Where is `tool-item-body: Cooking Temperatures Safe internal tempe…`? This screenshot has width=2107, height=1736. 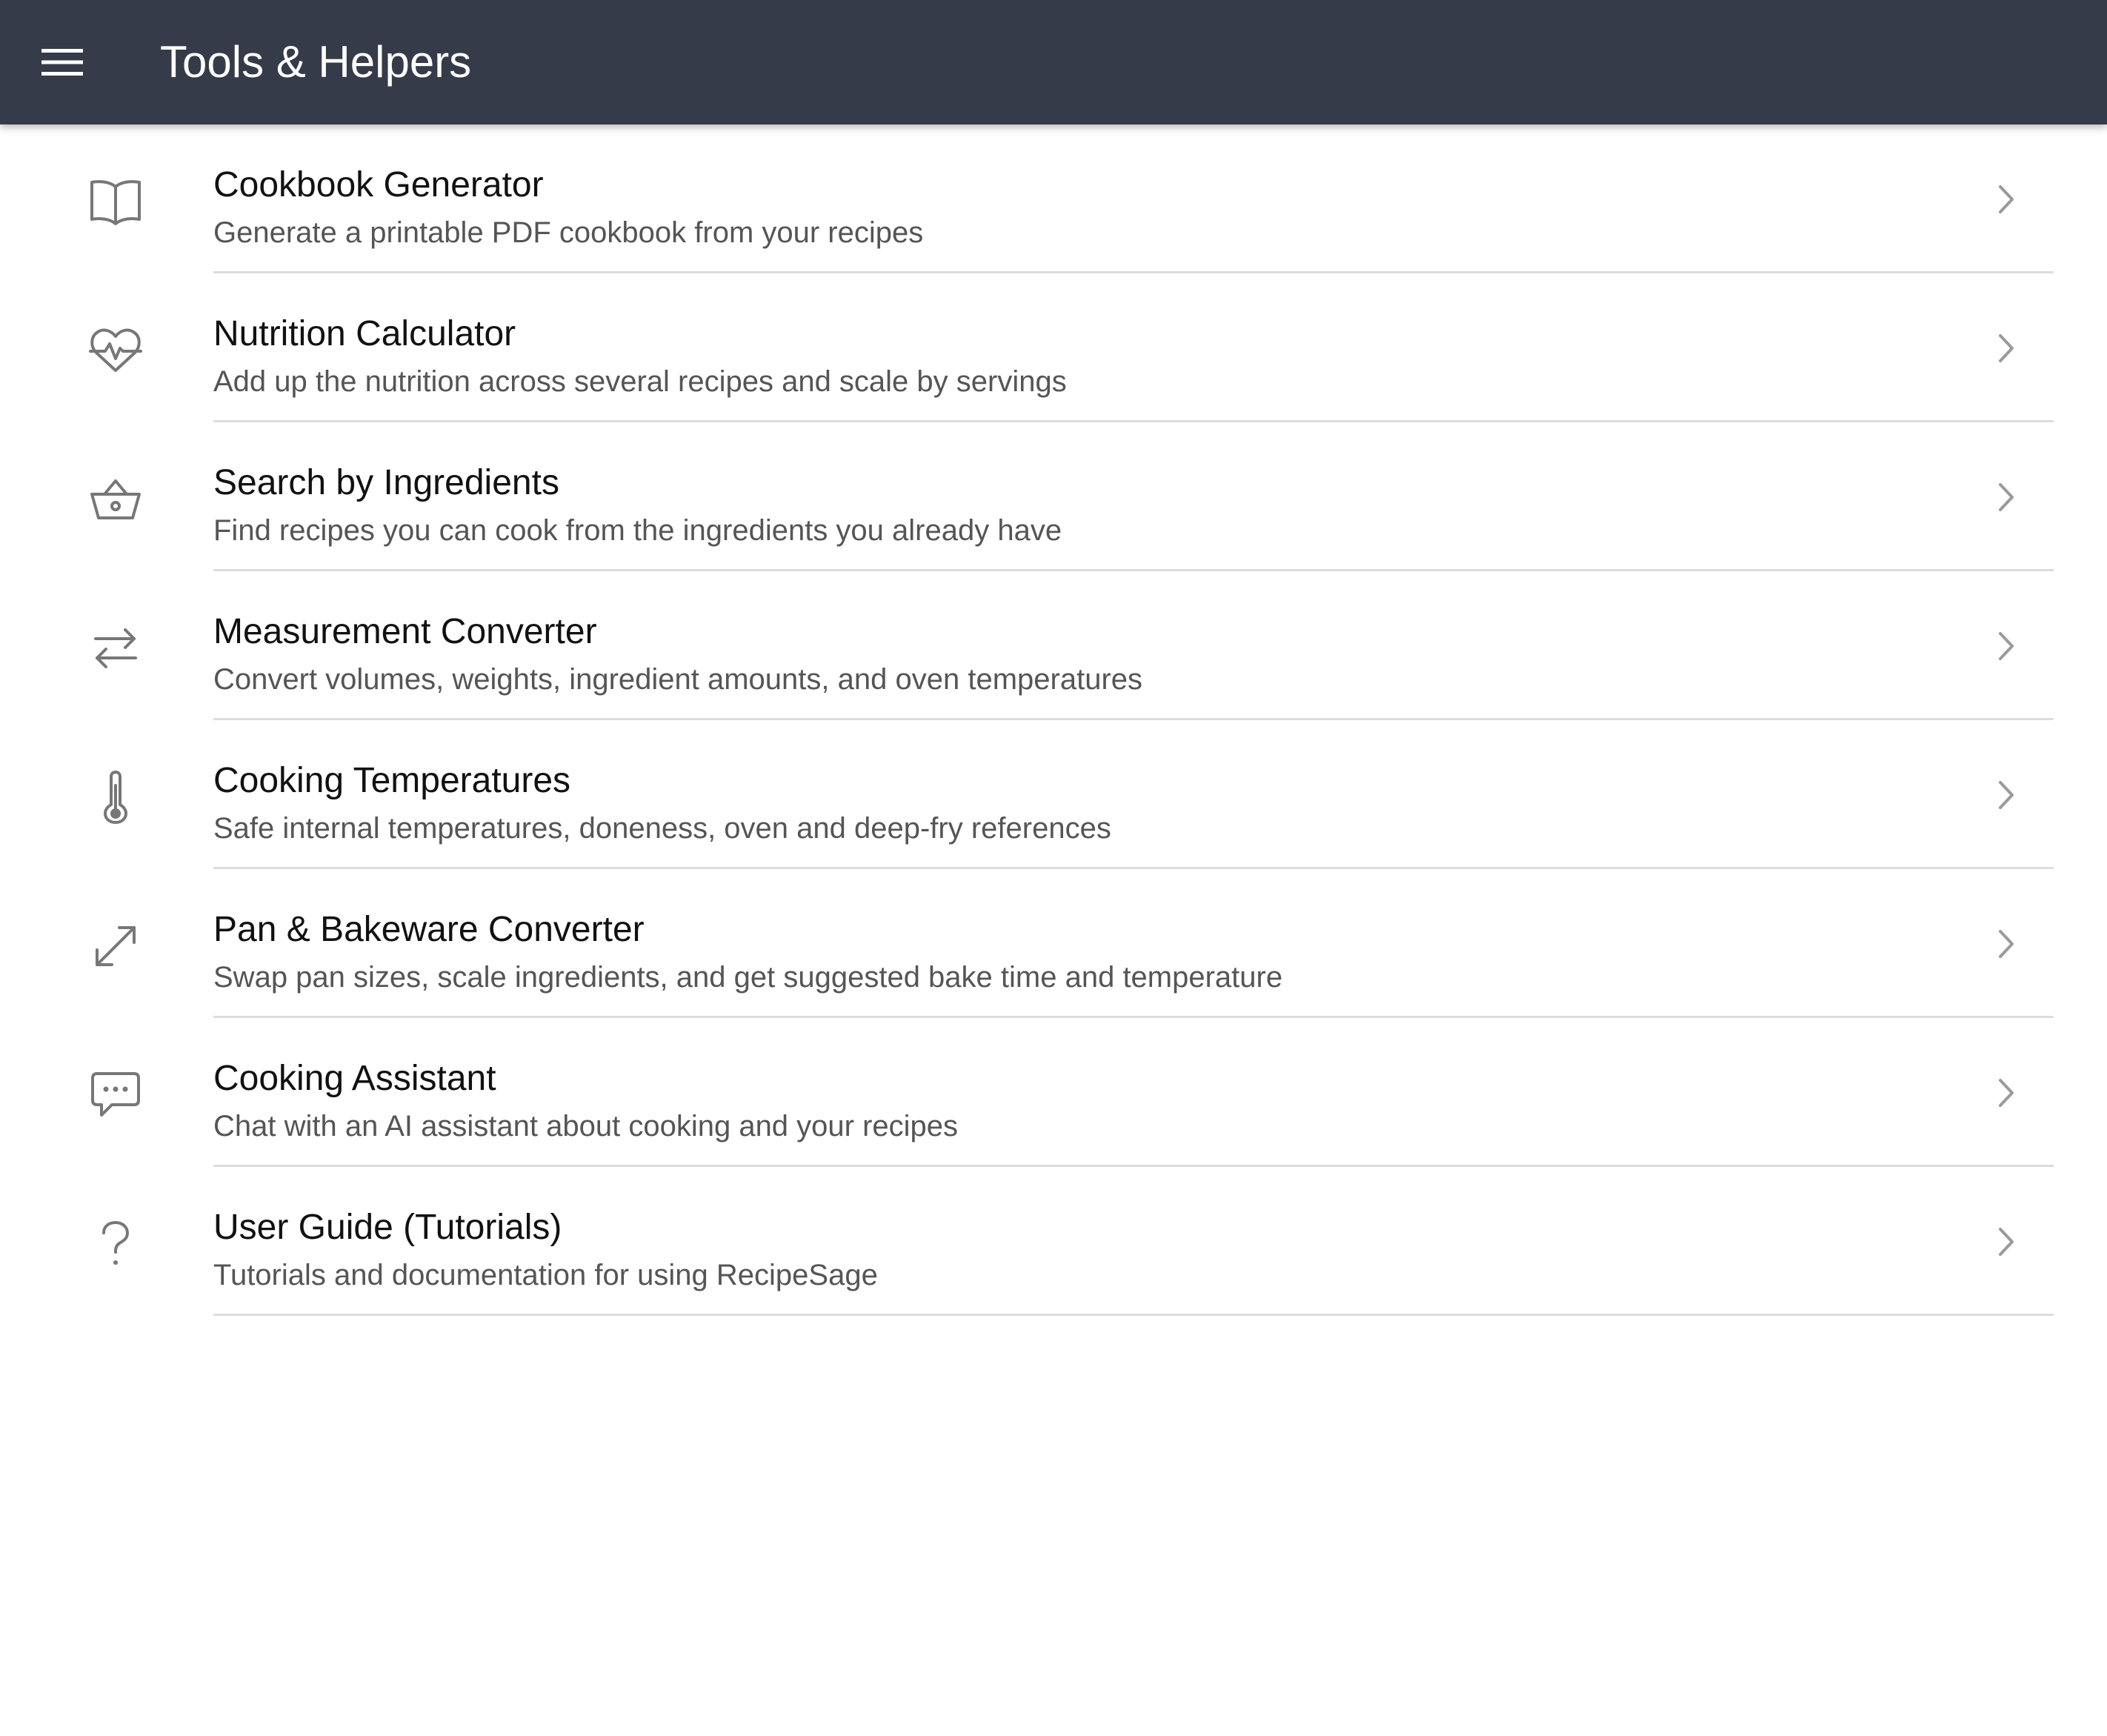
tool-item-body: Cooking Temperatures Safe internal tempe… is located at coordinates (1133, 794).